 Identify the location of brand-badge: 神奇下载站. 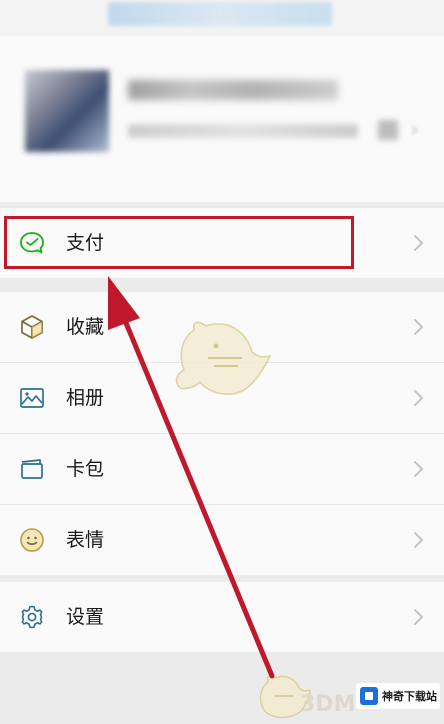
(398, 696).